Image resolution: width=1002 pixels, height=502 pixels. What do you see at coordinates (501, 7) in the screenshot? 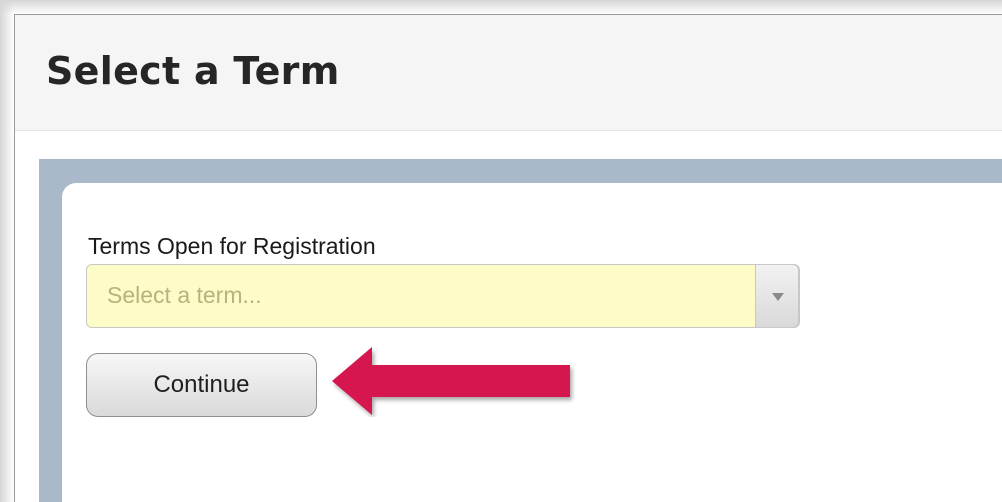
I see `frame-shadow-top` at bounding box center [501, 7].